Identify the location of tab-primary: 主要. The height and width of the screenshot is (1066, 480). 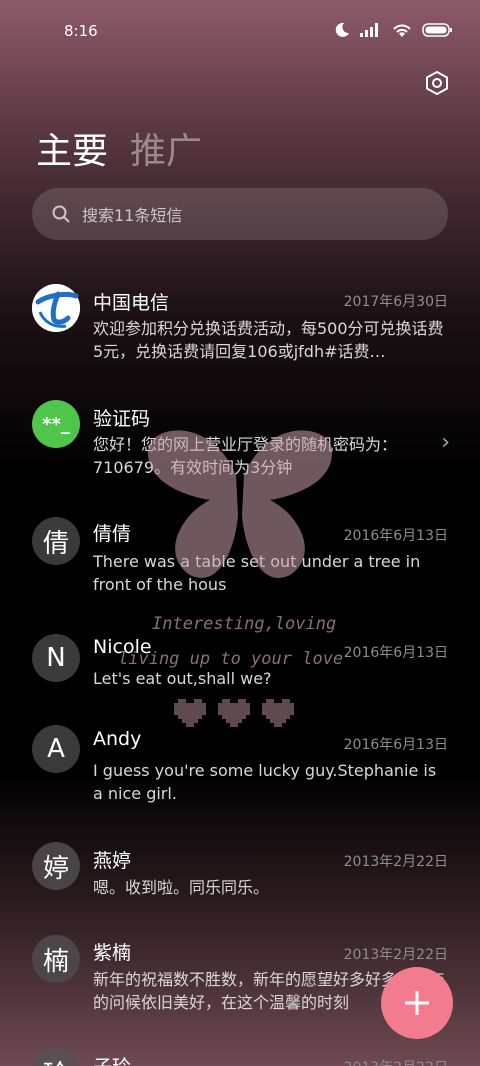
(72, 148).